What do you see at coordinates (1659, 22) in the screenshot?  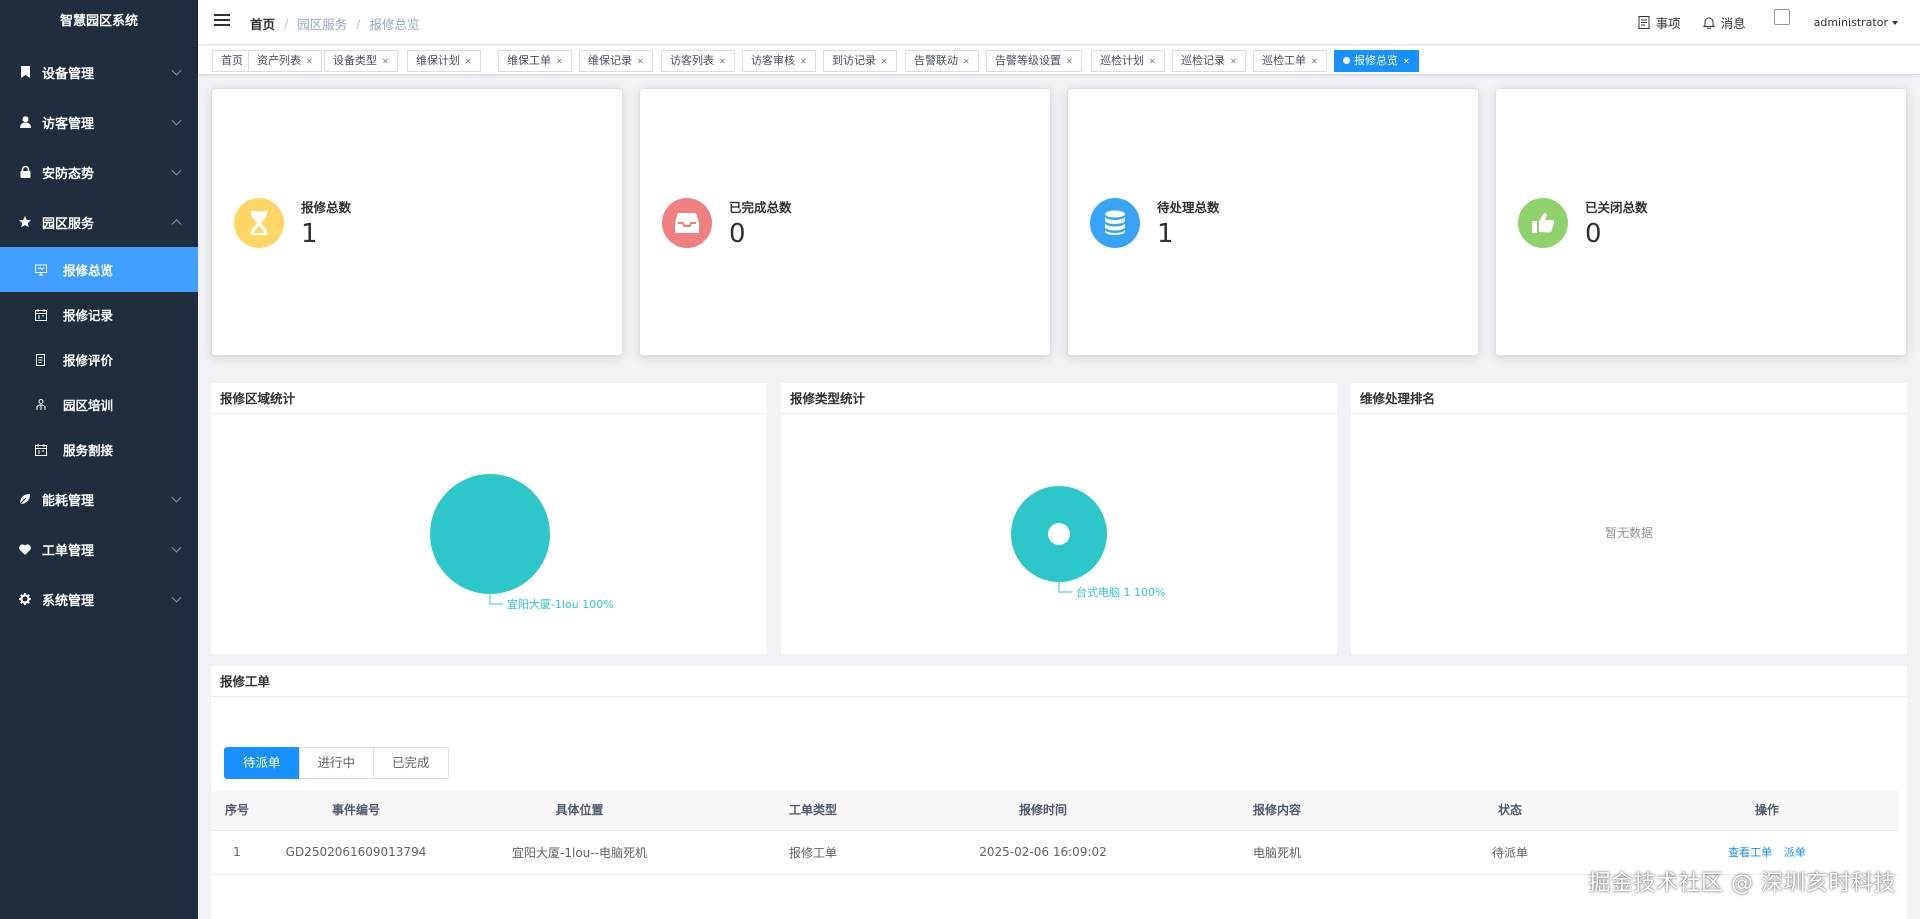 I see `todo-button: 事项` at bounding box center [1659, 22].